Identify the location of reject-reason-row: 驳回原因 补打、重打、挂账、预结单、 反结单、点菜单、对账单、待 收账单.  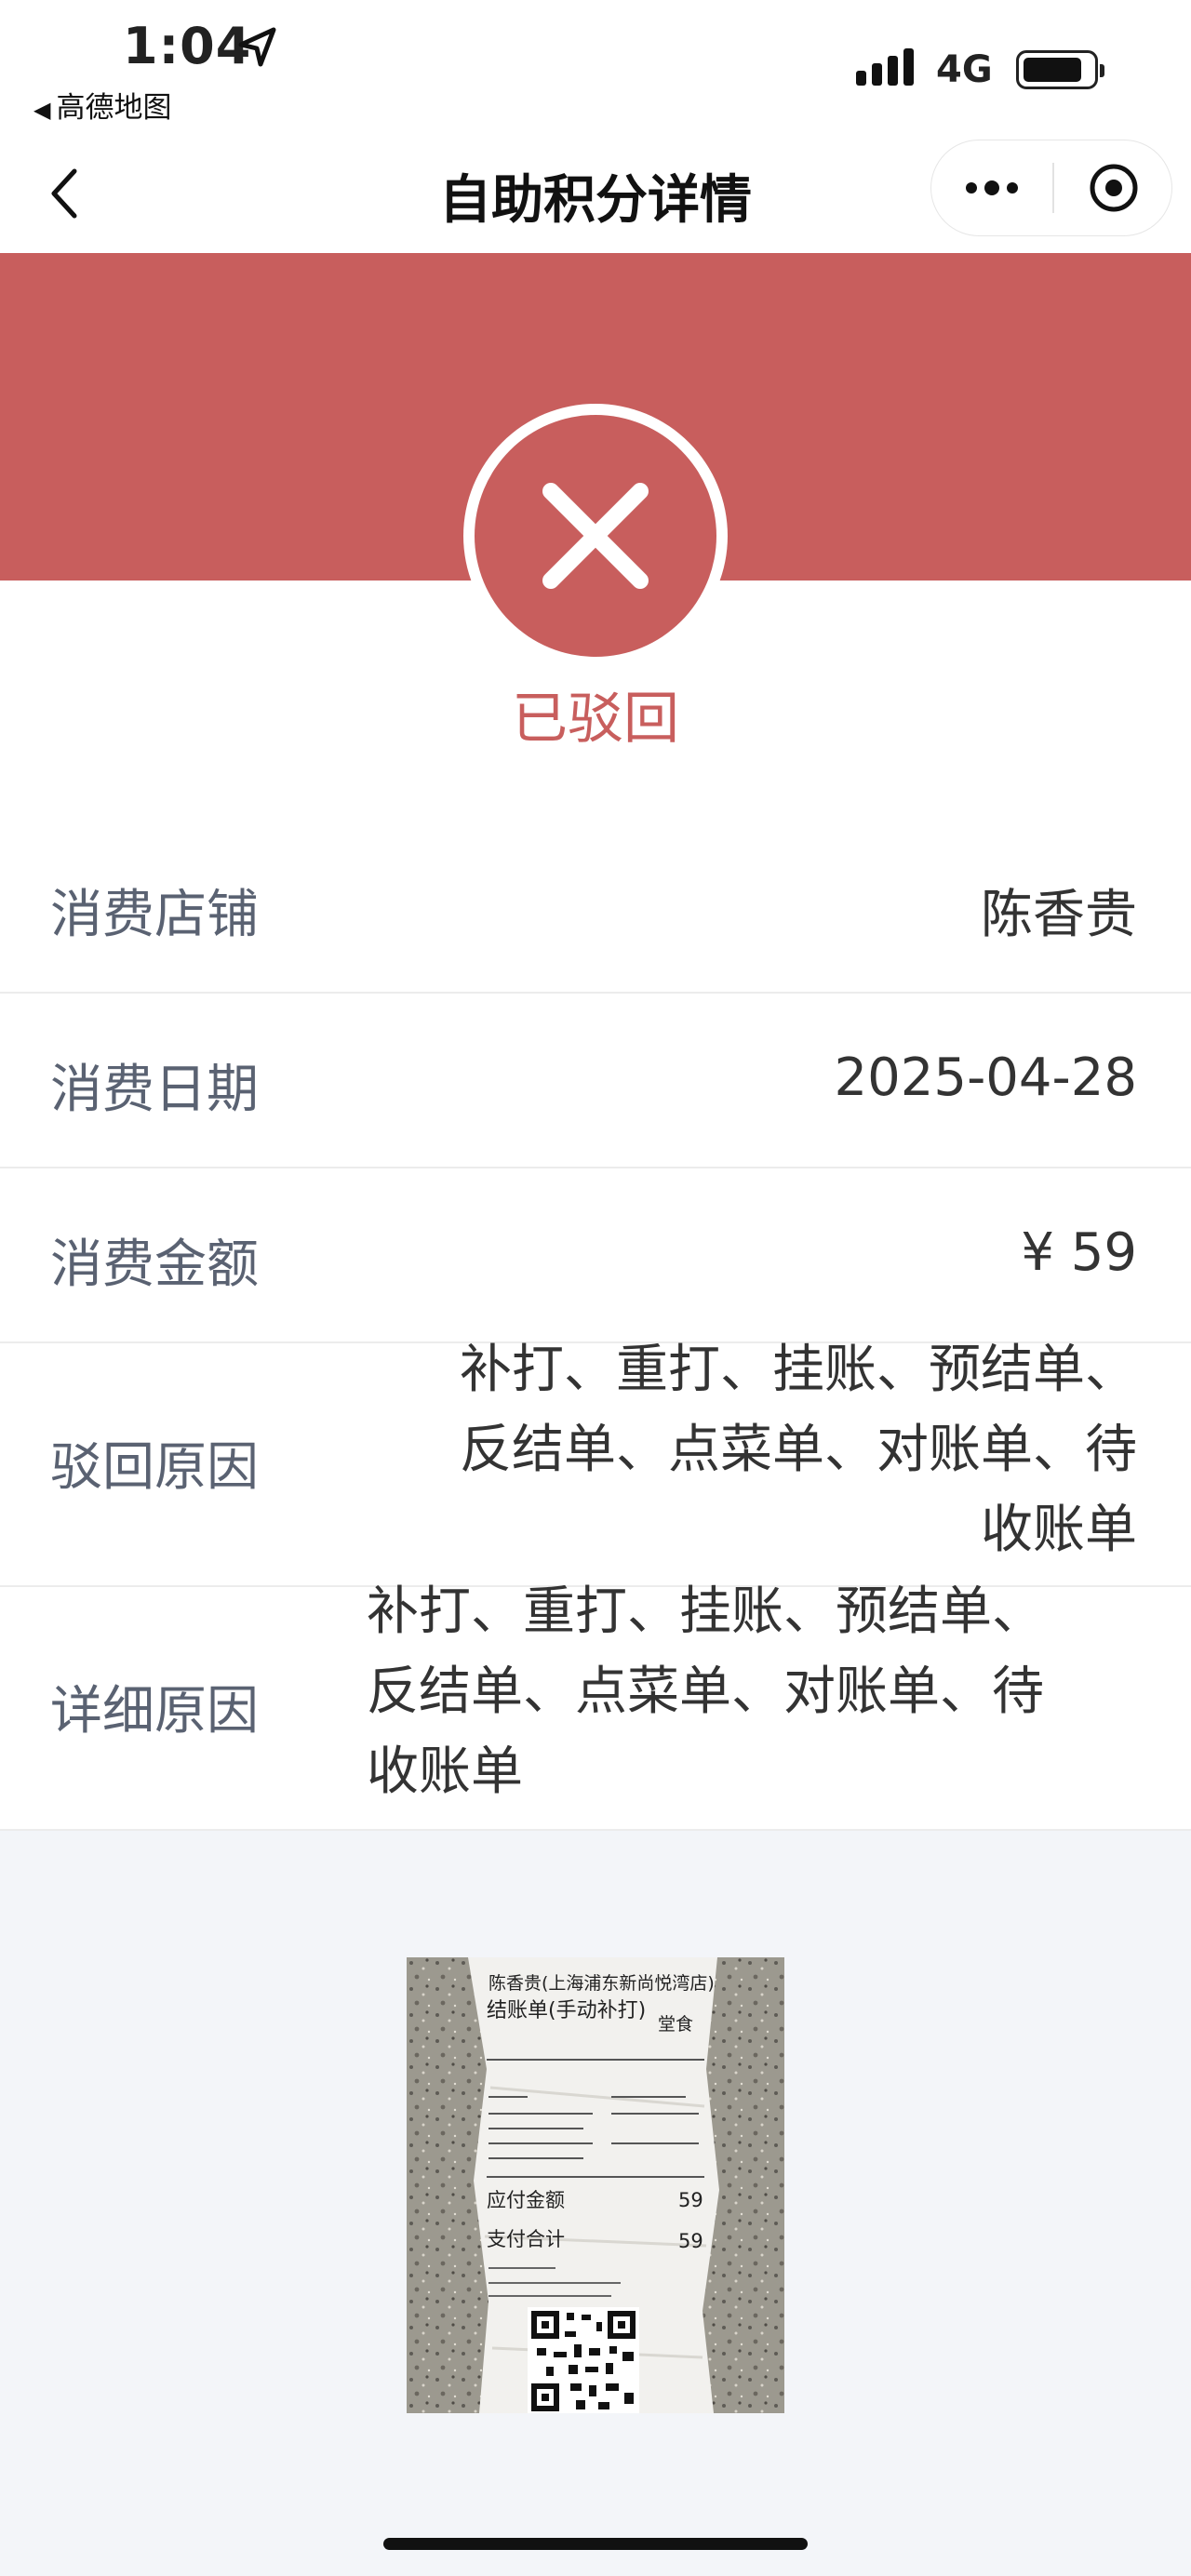
(595, 1463).